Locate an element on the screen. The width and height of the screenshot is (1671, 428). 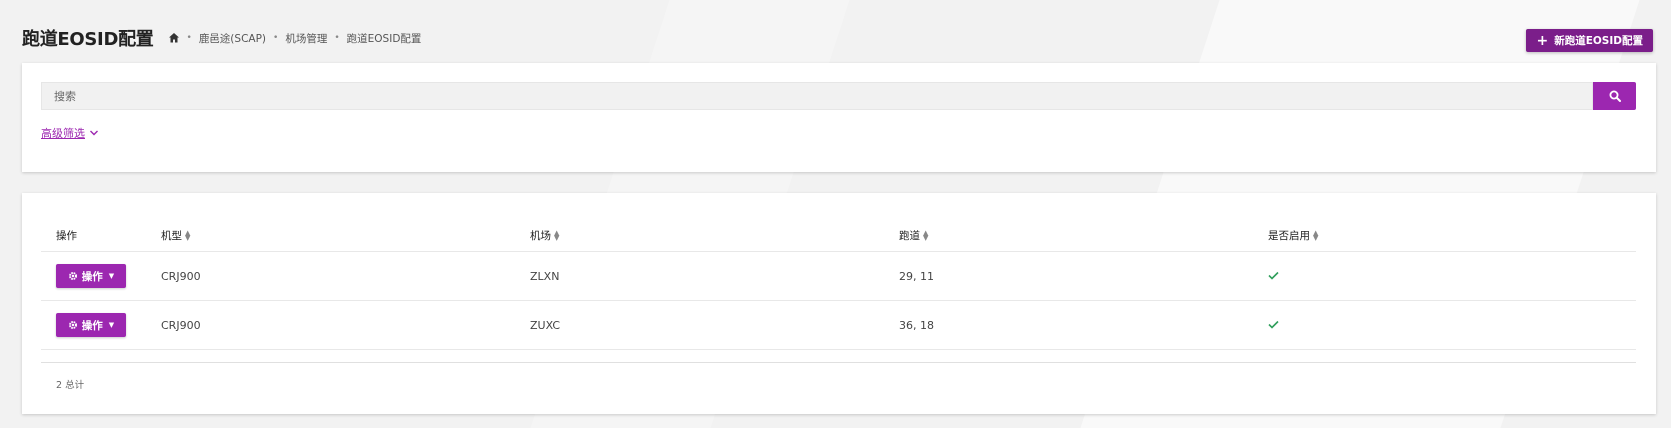
home-icon is located at coordinates (174, 38).